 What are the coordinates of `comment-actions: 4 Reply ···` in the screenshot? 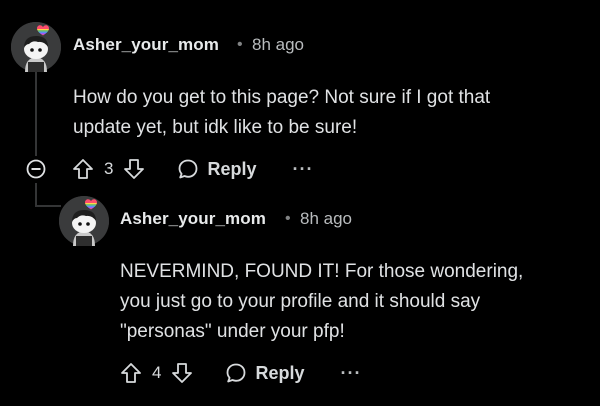 It's located at (240, 373).